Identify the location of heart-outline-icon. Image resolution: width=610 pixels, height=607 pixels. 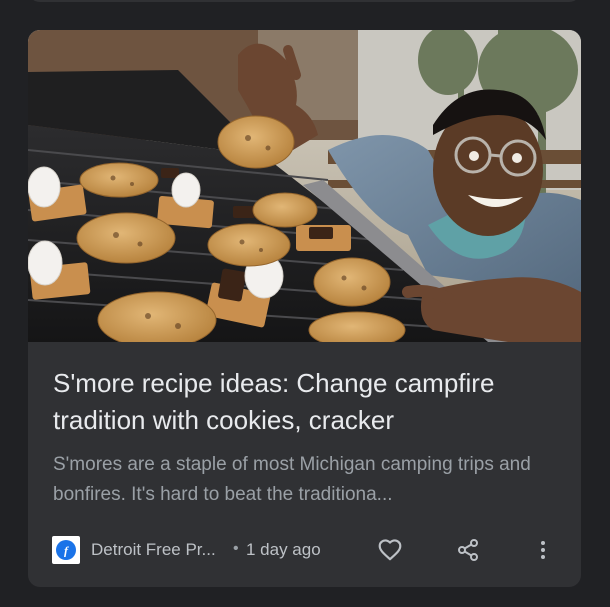
(390, 550).